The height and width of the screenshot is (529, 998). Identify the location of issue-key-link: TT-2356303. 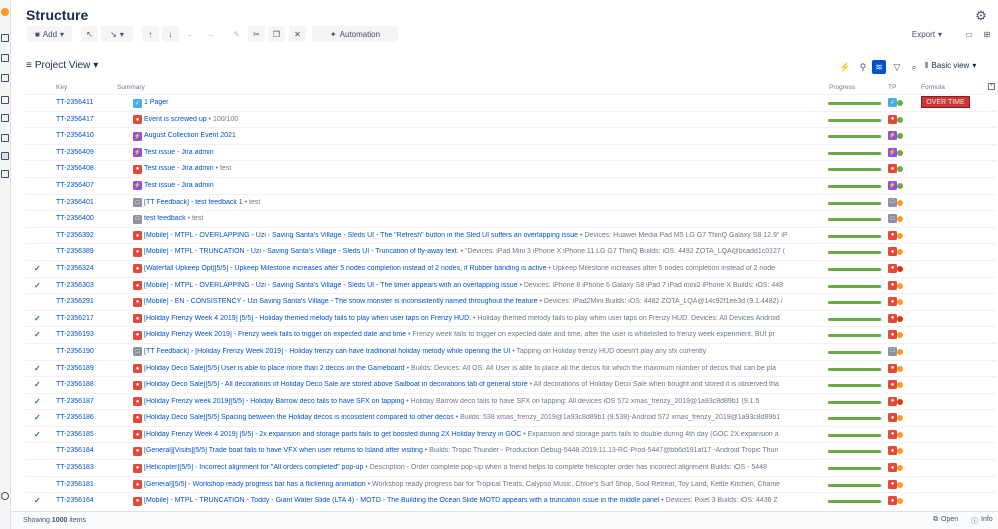
(75, 285).